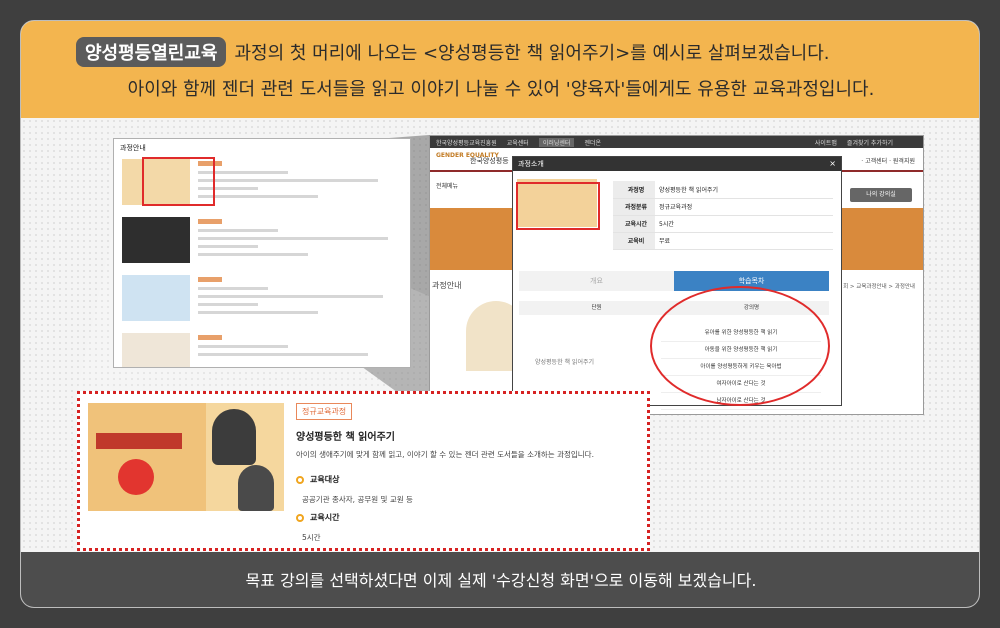 The image size is (1000, 628). What do you see at coordinates (489, 161) in the screenshot?
I see `site-name: 한국양성평등` at bounding box center [489, 161].